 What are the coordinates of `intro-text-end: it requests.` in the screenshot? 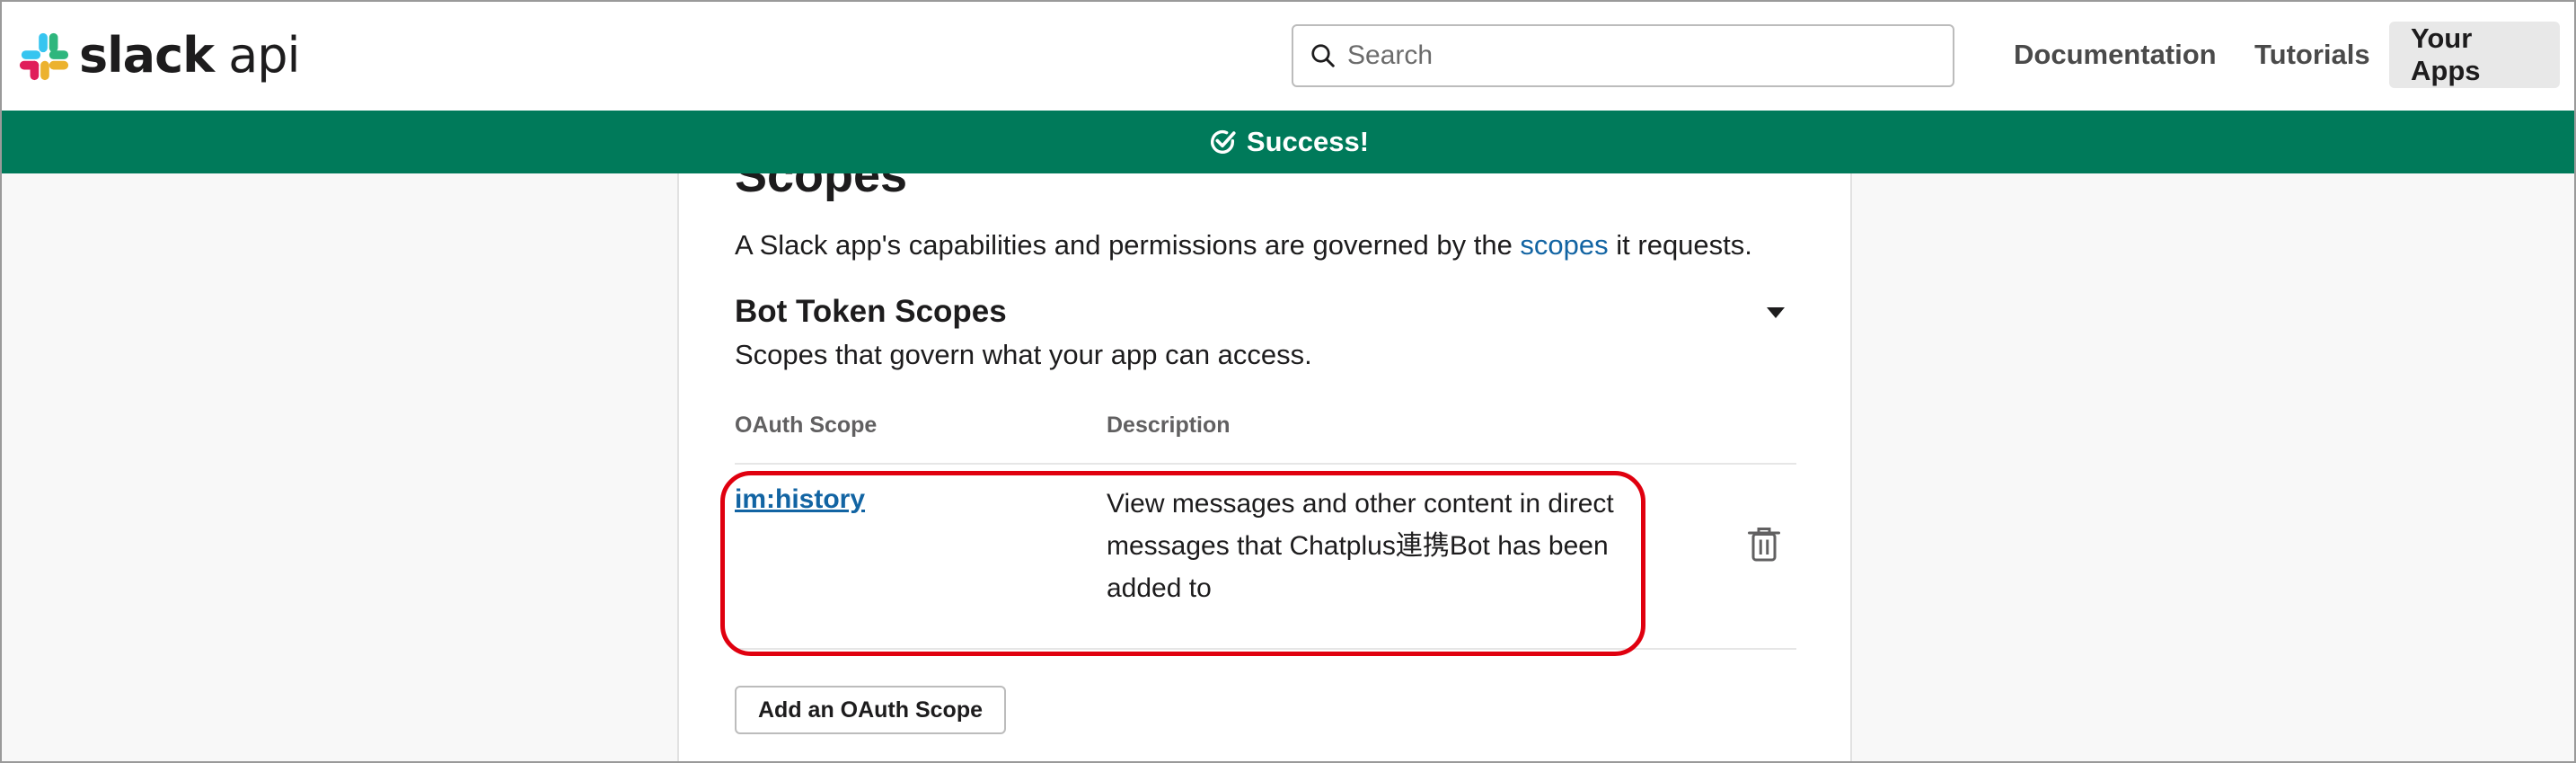 It's located at (1680, 245).